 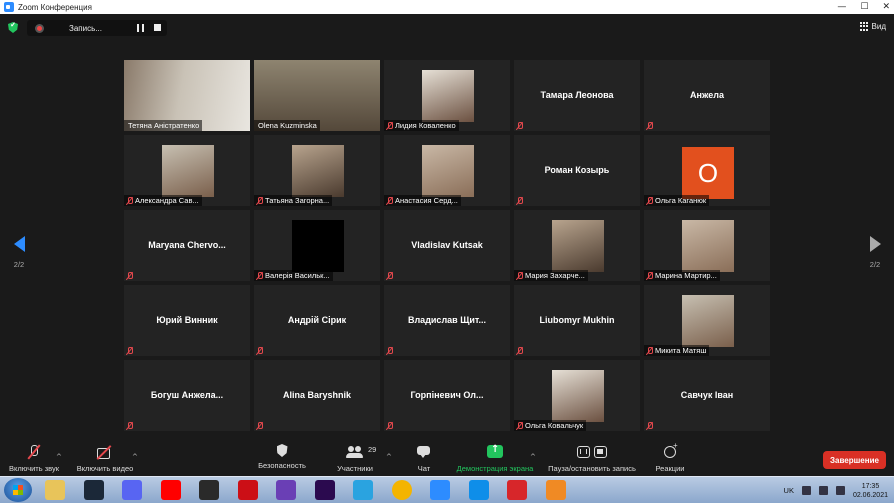 I want to click on participant-name: Olena Kuzminska, so click(x=287, y=125).